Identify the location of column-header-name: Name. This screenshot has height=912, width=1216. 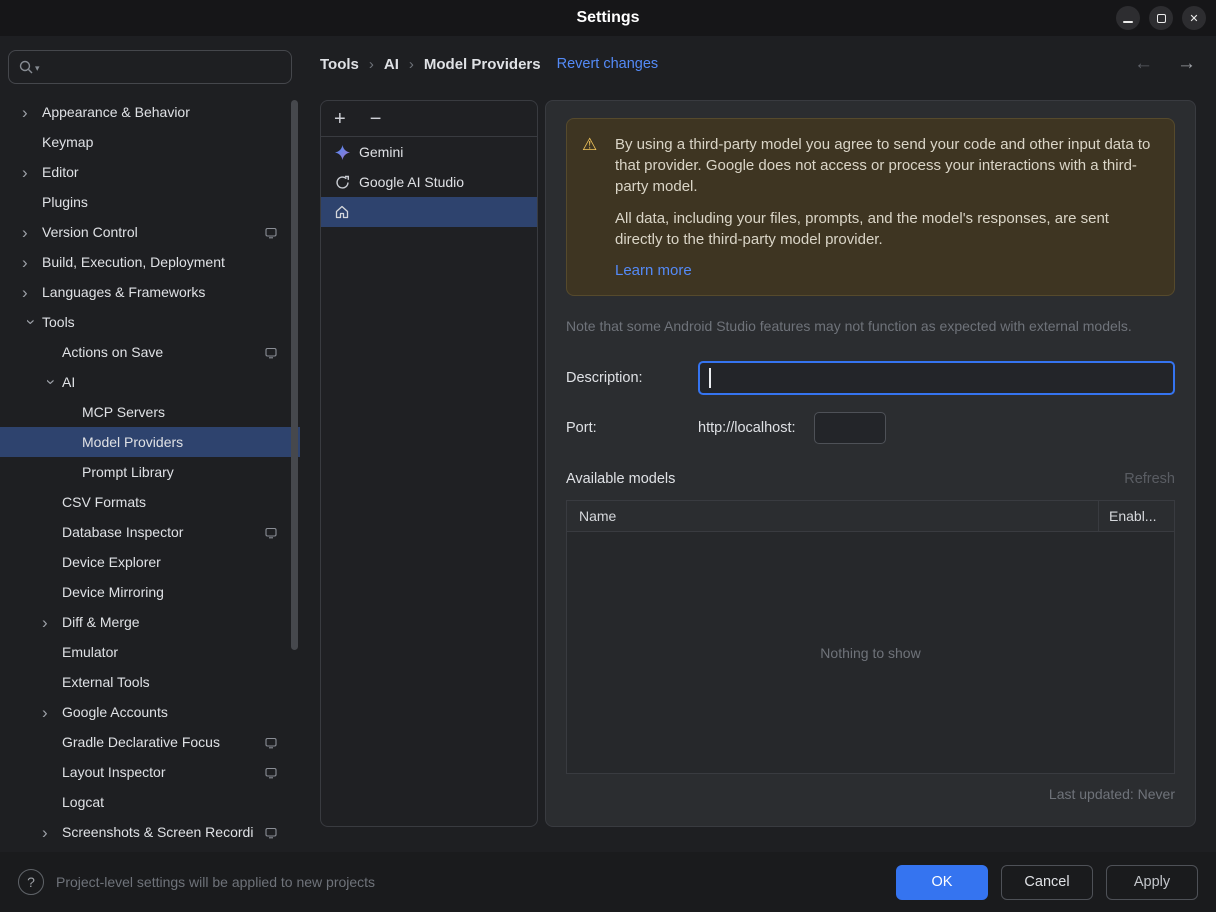
(832, 516).